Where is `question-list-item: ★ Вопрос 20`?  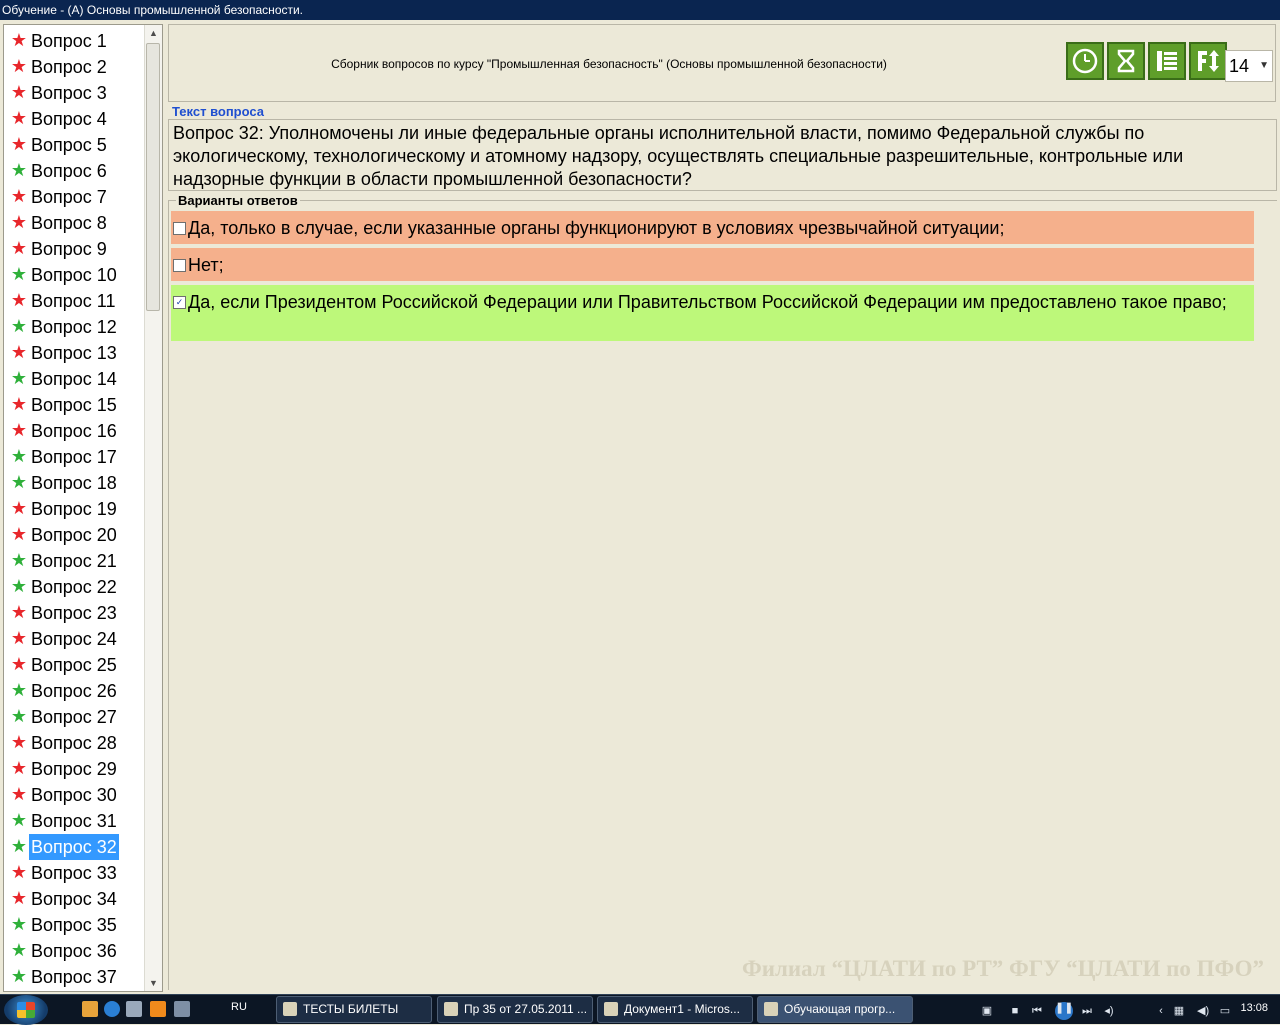 question-list-item: ★ Вопрос 20 is located at coordinates (74, 535).